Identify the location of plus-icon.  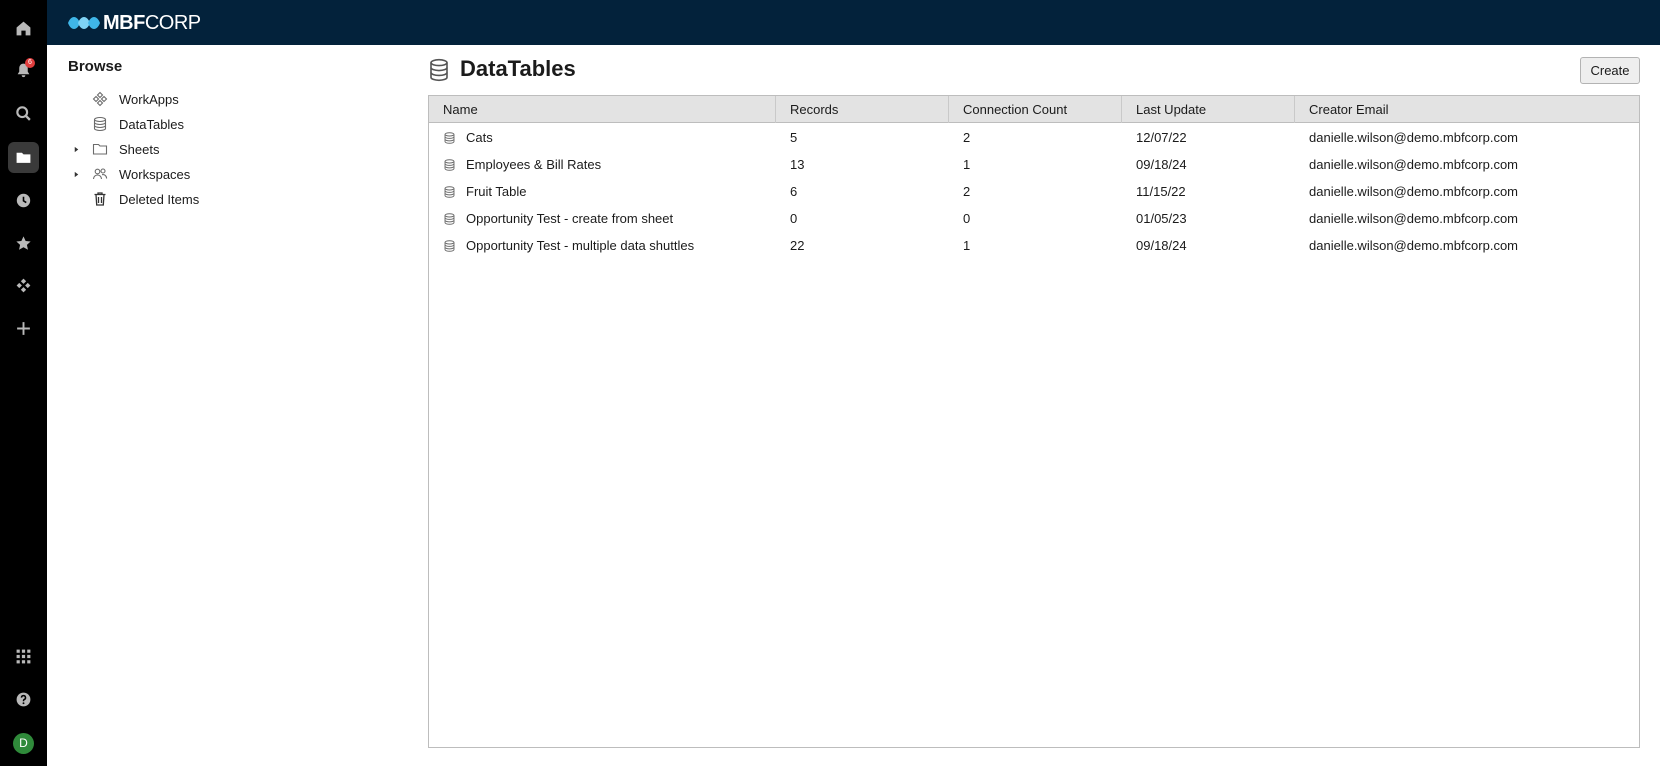
(23, 328).